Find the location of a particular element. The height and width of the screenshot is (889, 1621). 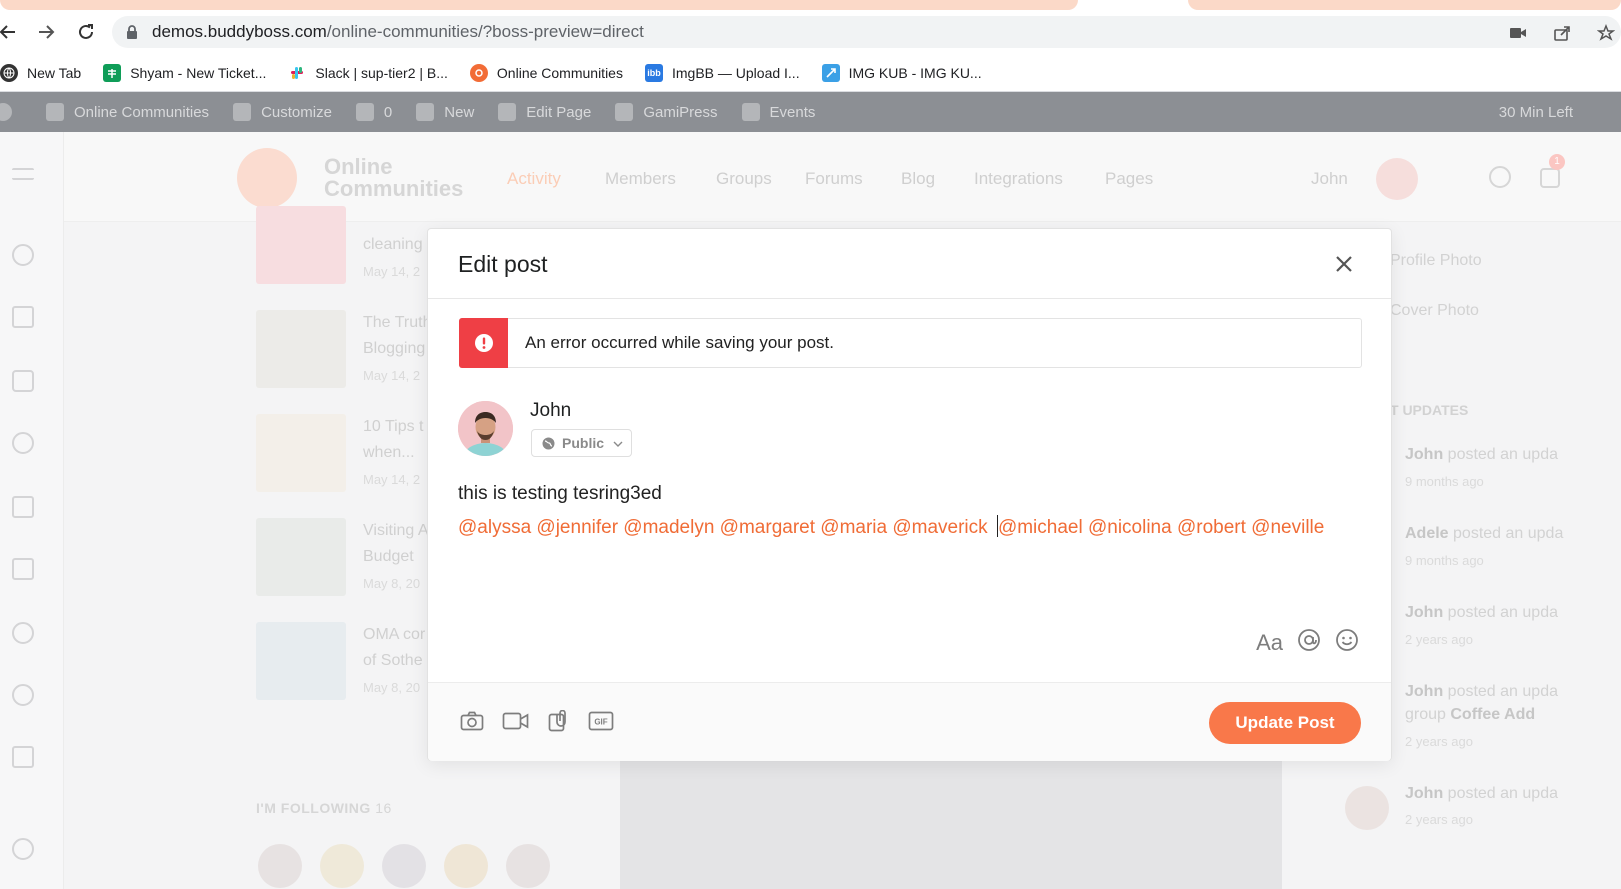

update-group-line: group Coffee Add is located at coordinates (1470, 715).